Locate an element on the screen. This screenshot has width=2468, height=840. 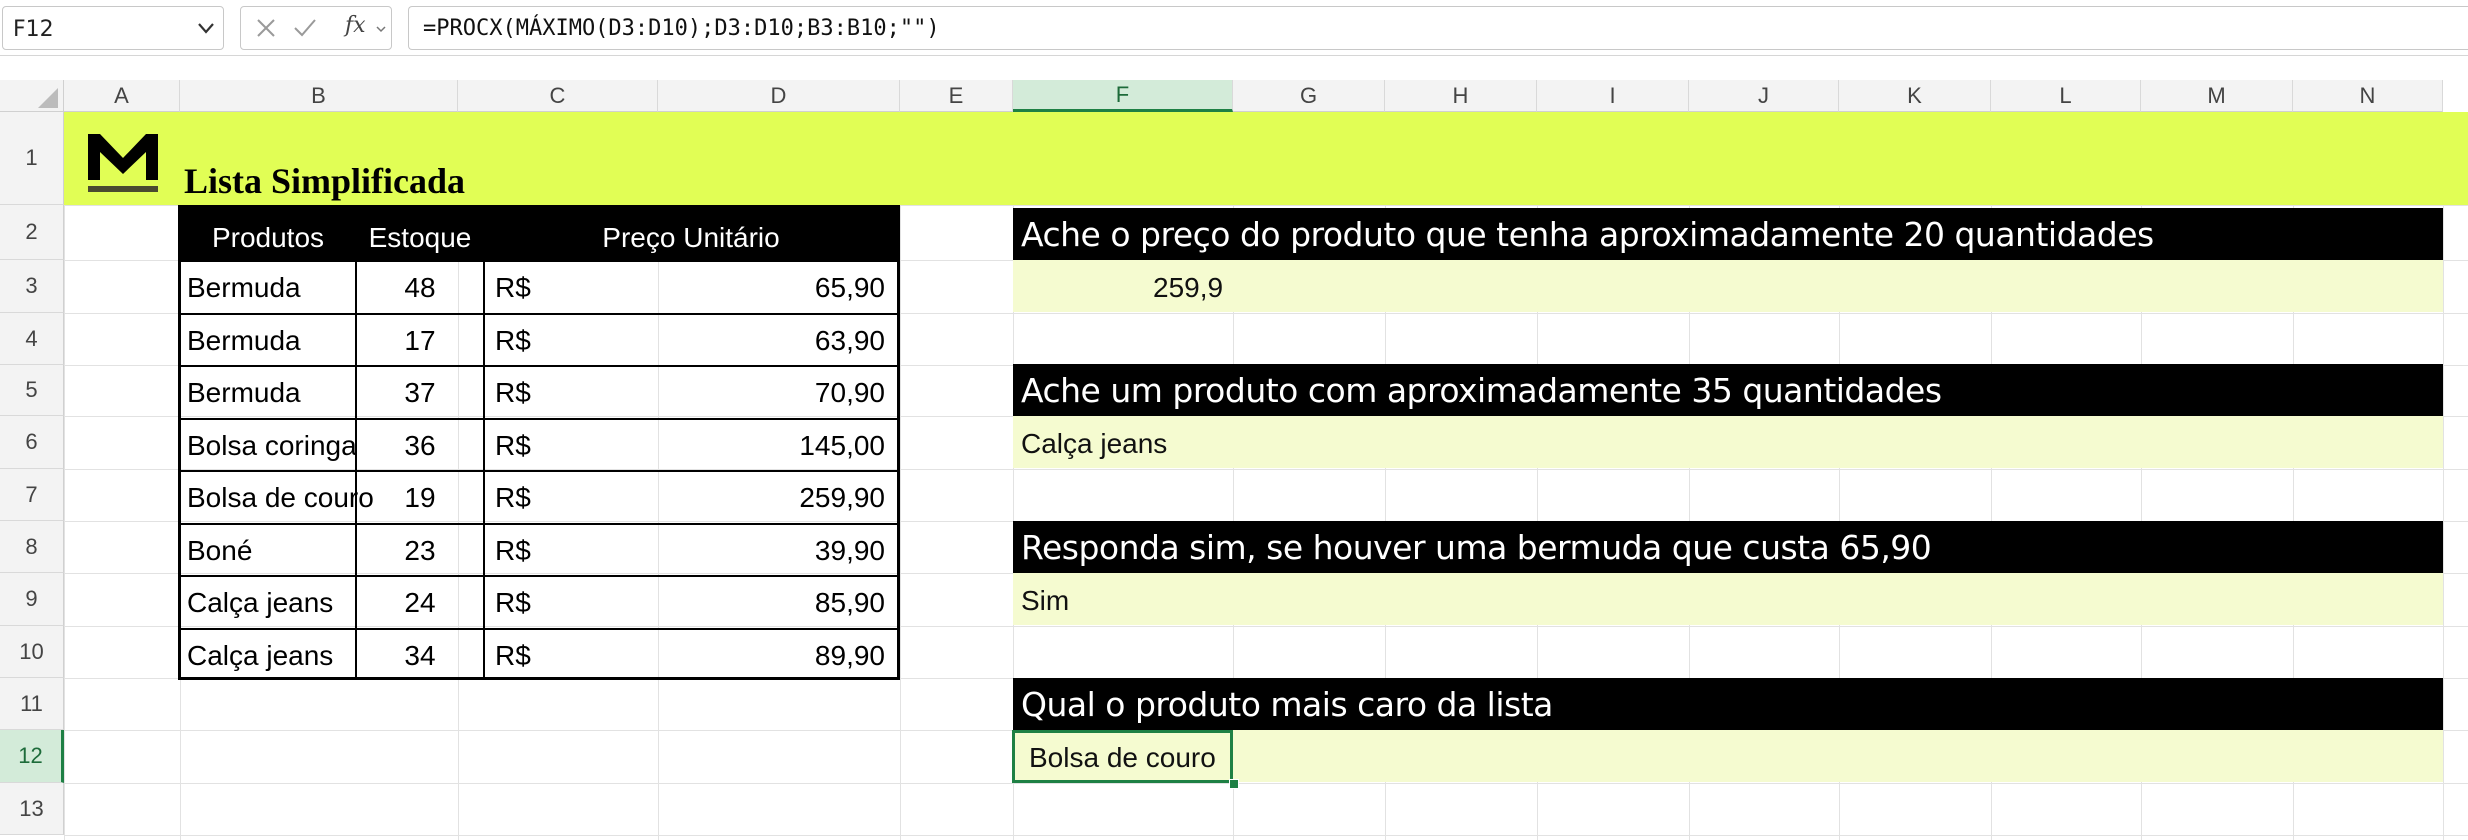
column-header-l: L is located at coordinates (2066, 96).